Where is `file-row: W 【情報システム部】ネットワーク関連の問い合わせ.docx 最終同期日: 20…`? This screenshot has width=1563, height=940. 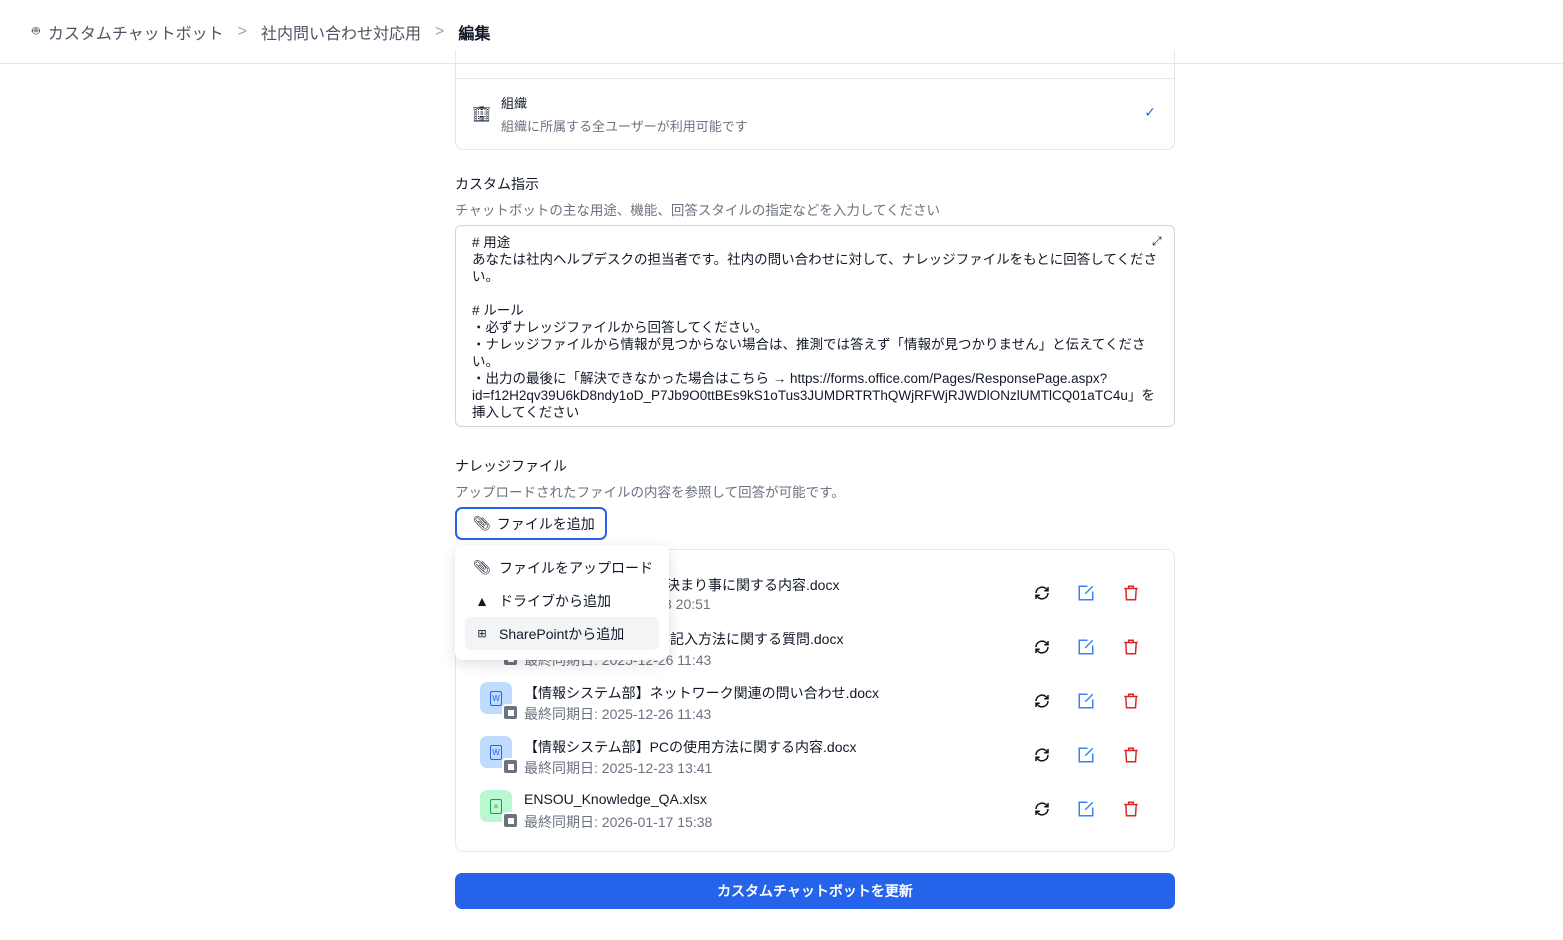 file-row: W 【情報システム部】ネットワーク関連の問い合わせ.docx 最終同期日: 20… is located at coordinates (815, 701).